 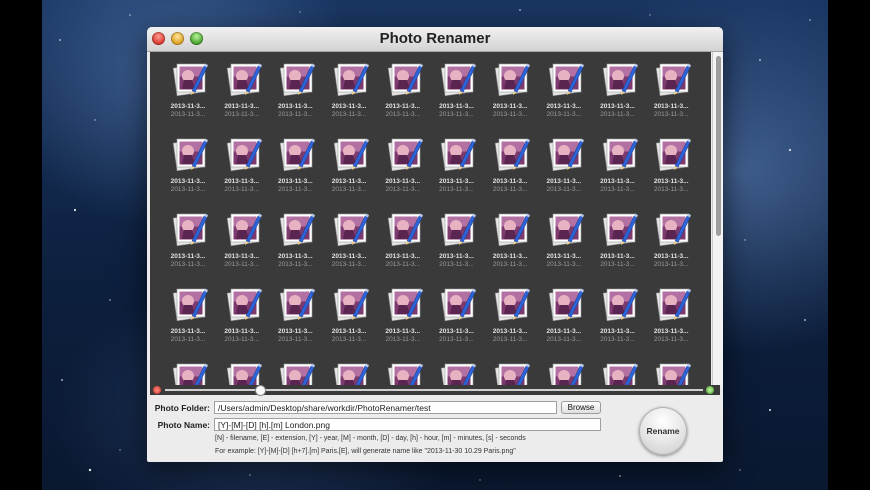 I want to click on photo-name-label: Photo Name:, so click(x=183, y=425).